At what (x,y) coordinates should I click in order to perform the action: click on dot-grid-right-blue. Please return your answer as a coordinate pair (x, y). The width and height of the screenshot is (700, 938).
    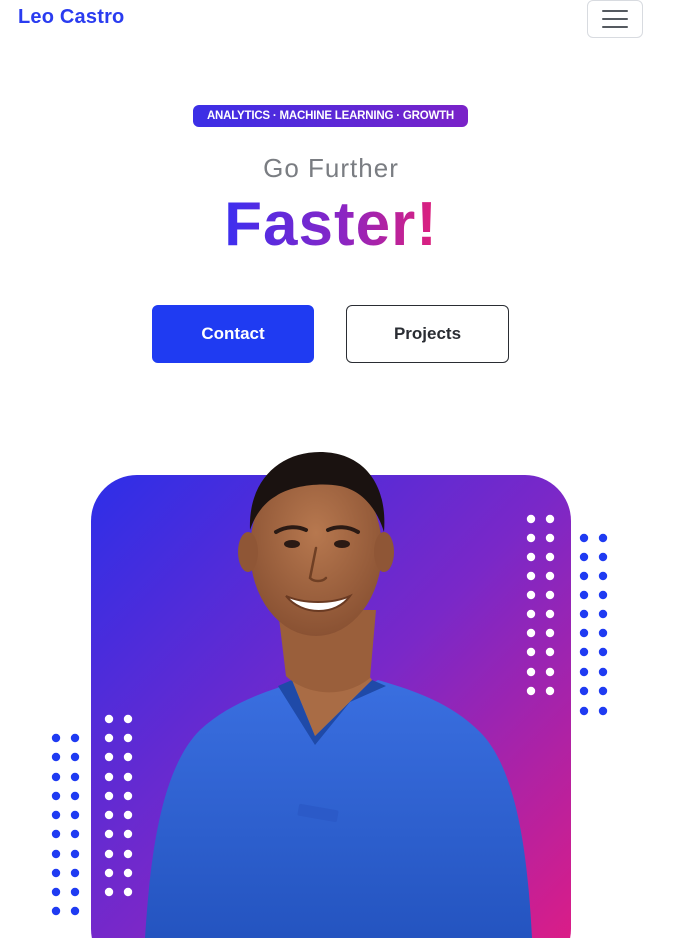
    Looking at the image, I should click on (593, 624).